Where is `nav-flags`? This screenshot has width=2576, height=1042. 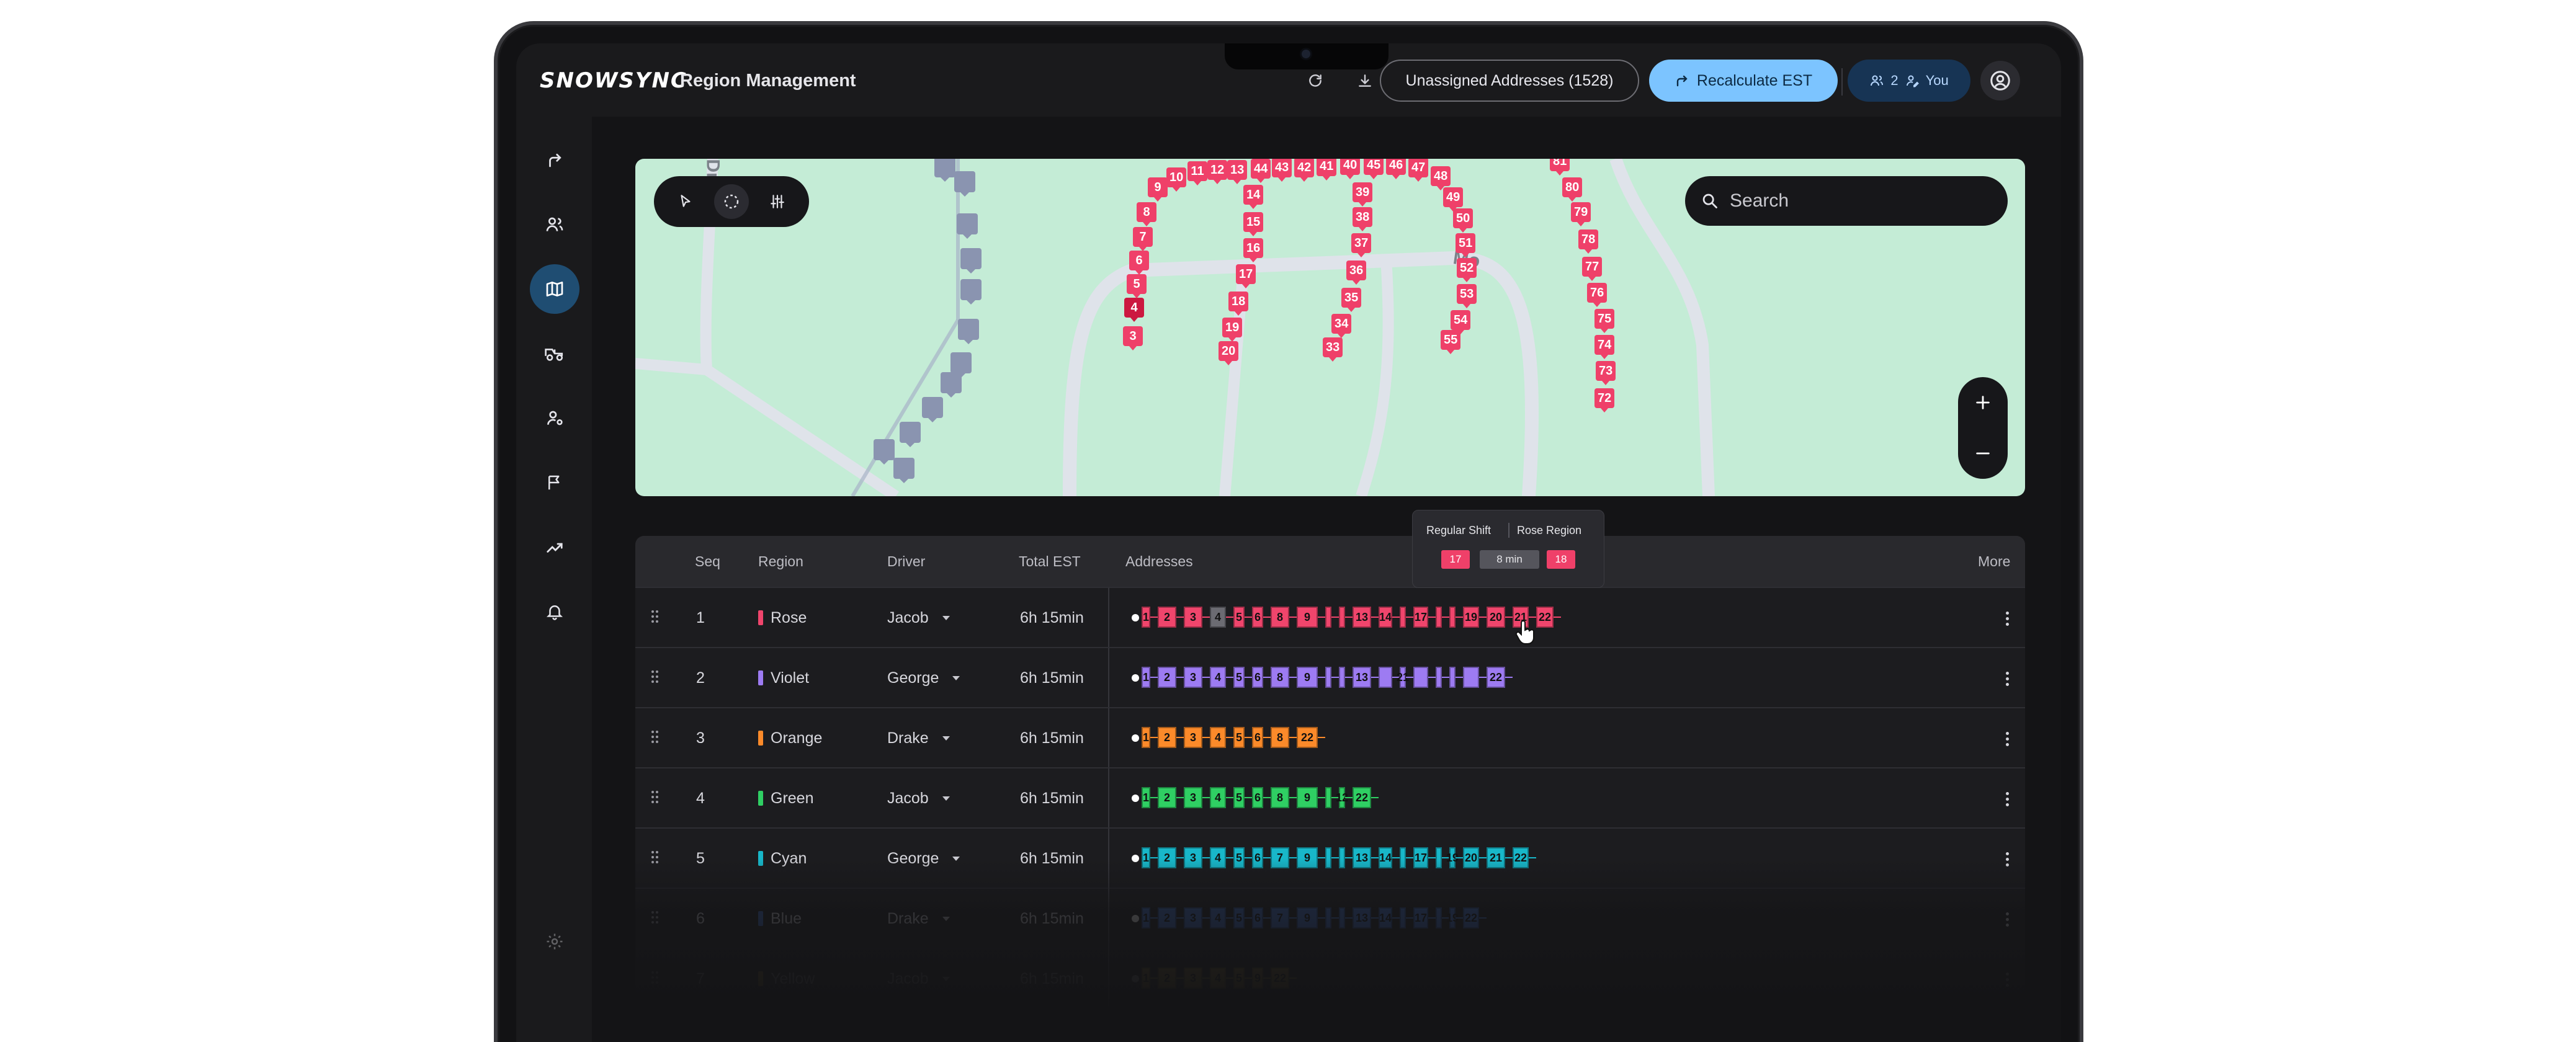
nav-flags is located at coordinates (554, 482).